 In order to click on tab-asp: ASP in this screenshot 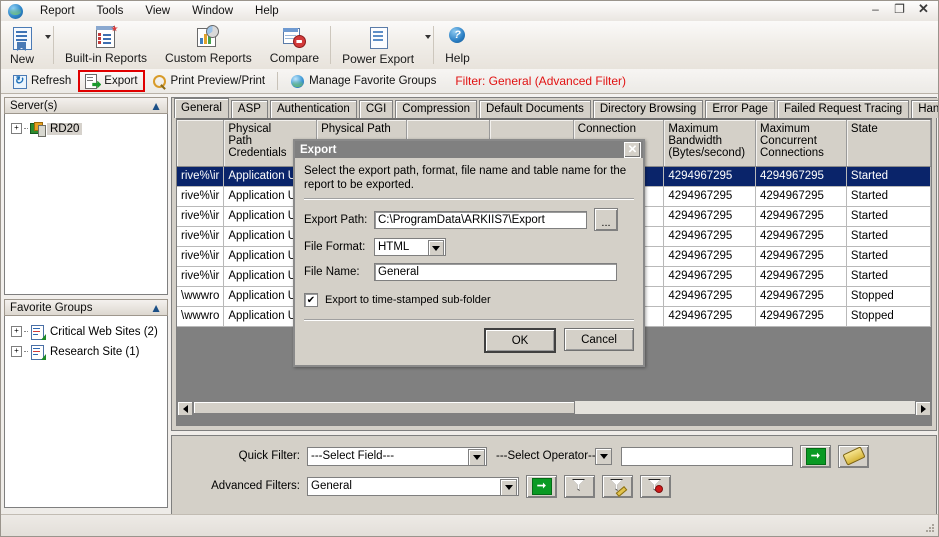, I will do `click(249, 109)`.